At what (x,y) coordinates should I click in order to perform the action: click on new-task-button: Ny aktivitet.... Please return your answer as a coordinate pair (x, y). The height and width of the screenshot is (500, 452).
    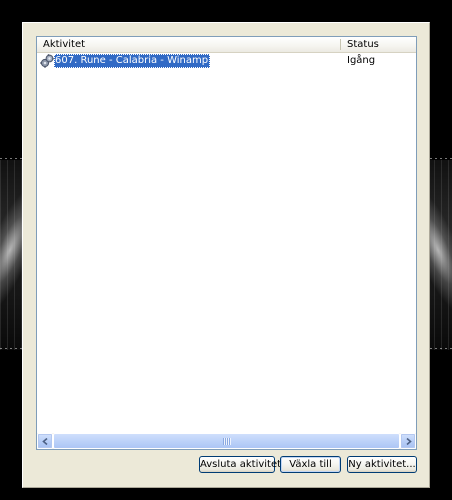
    Looking at the image, I should click on (382, 464).